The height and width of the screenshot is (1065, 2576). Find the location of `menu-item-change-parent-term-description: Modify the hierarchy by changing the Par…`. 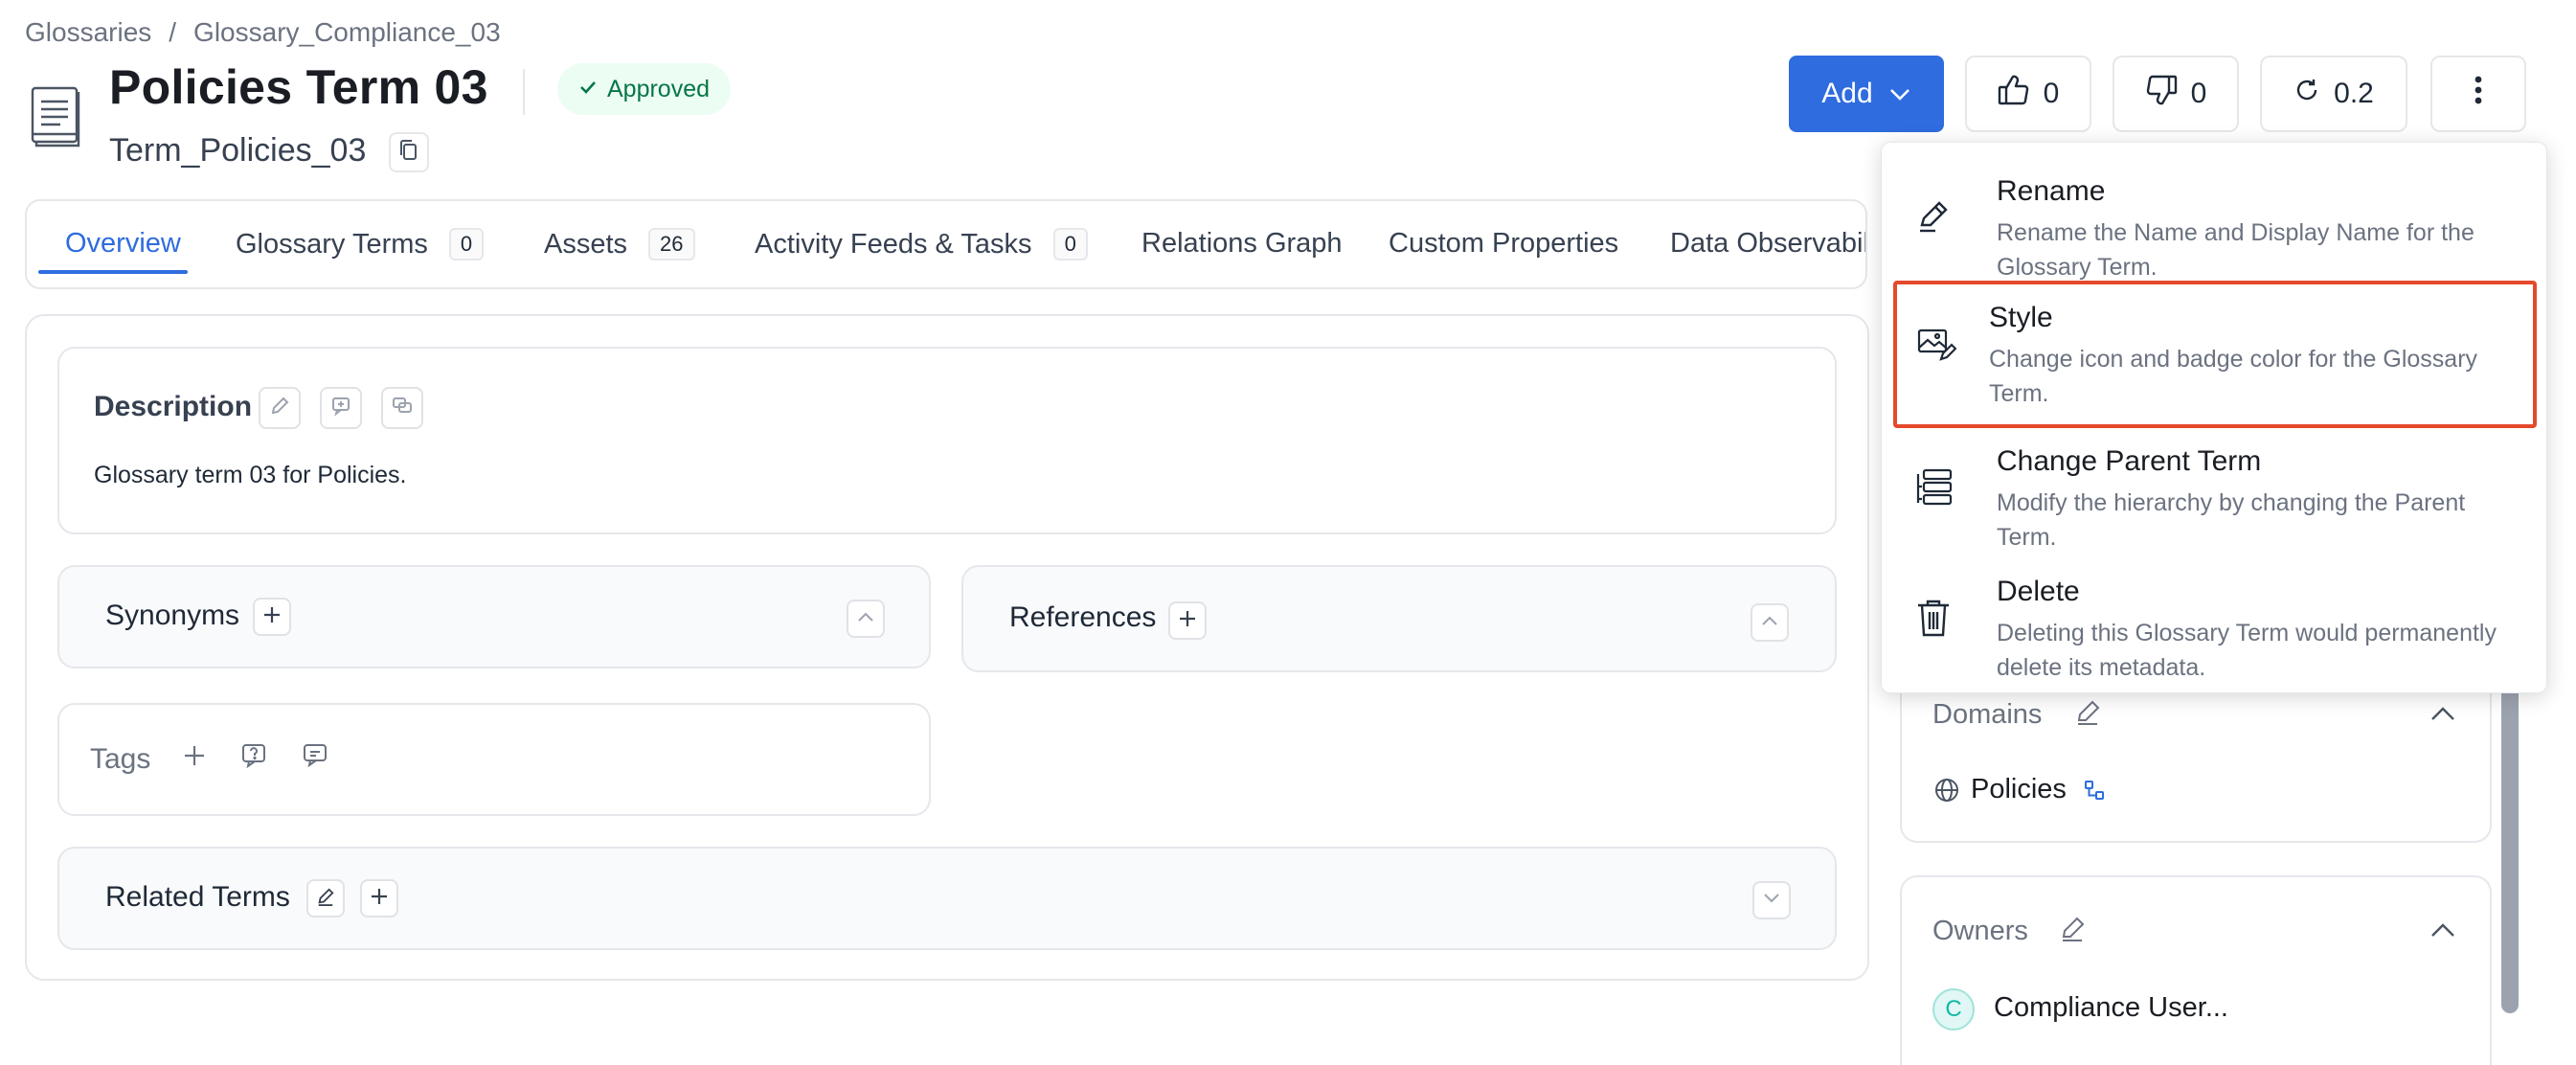

menu-item-change-parent-term-description: Modify the hierarchy by changing the Par… is located at coordinates (2231, 520).